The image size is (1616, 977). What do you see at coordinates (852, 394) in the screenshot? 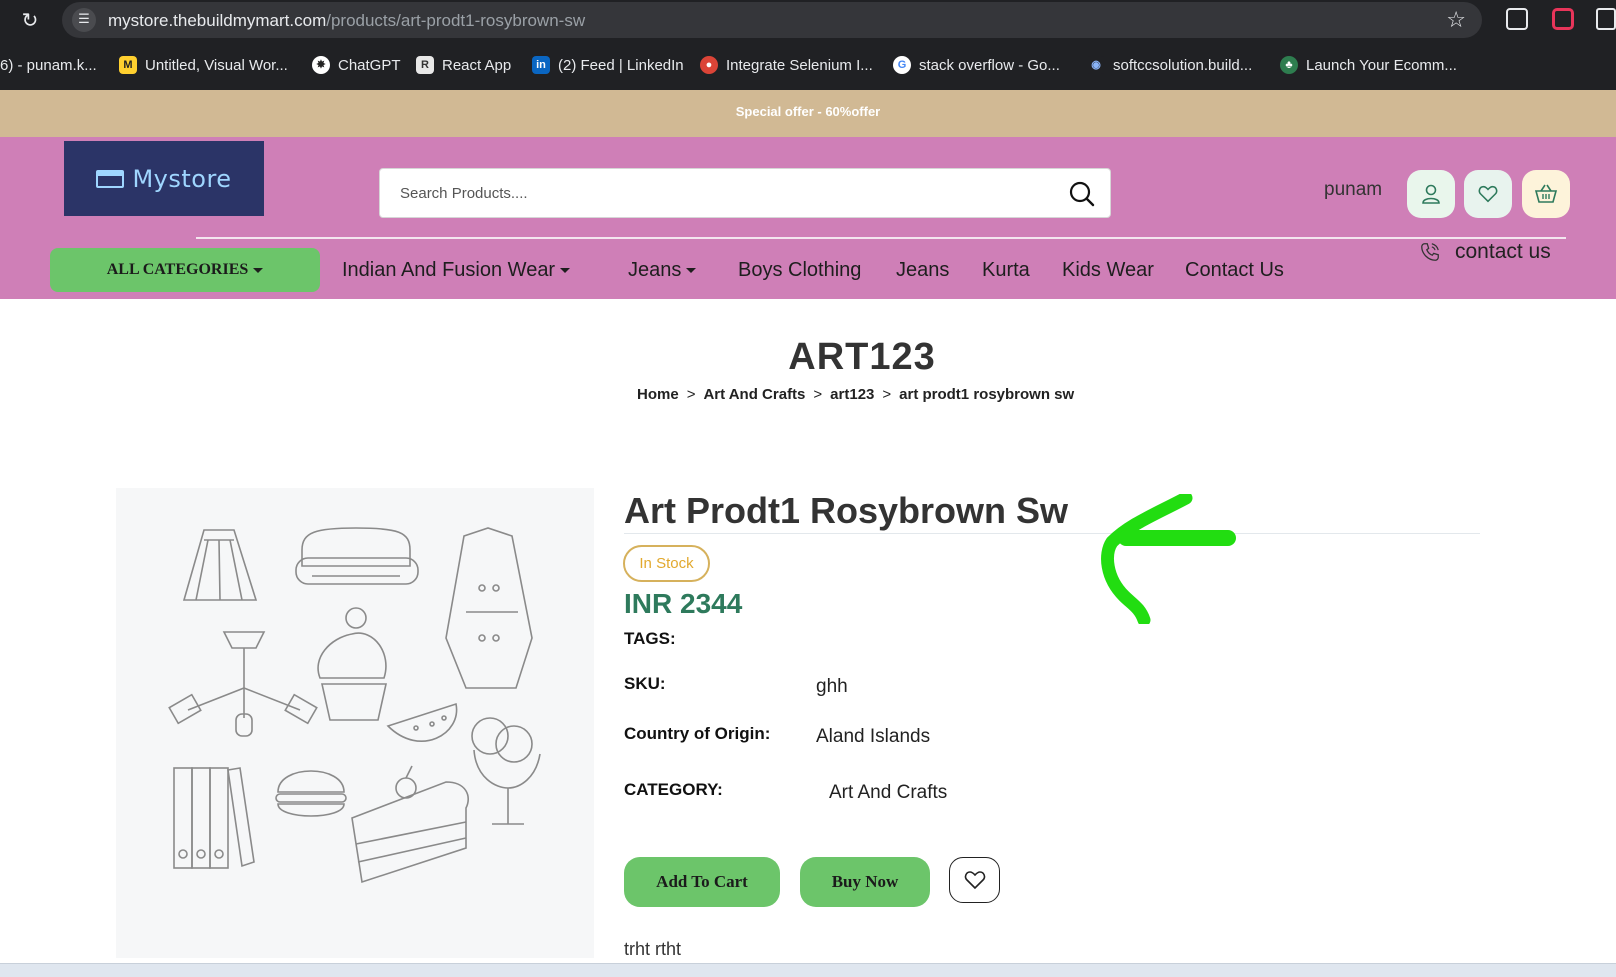
I see `breadcrumb-subcategory: art123` at bounding box center [852, 394].